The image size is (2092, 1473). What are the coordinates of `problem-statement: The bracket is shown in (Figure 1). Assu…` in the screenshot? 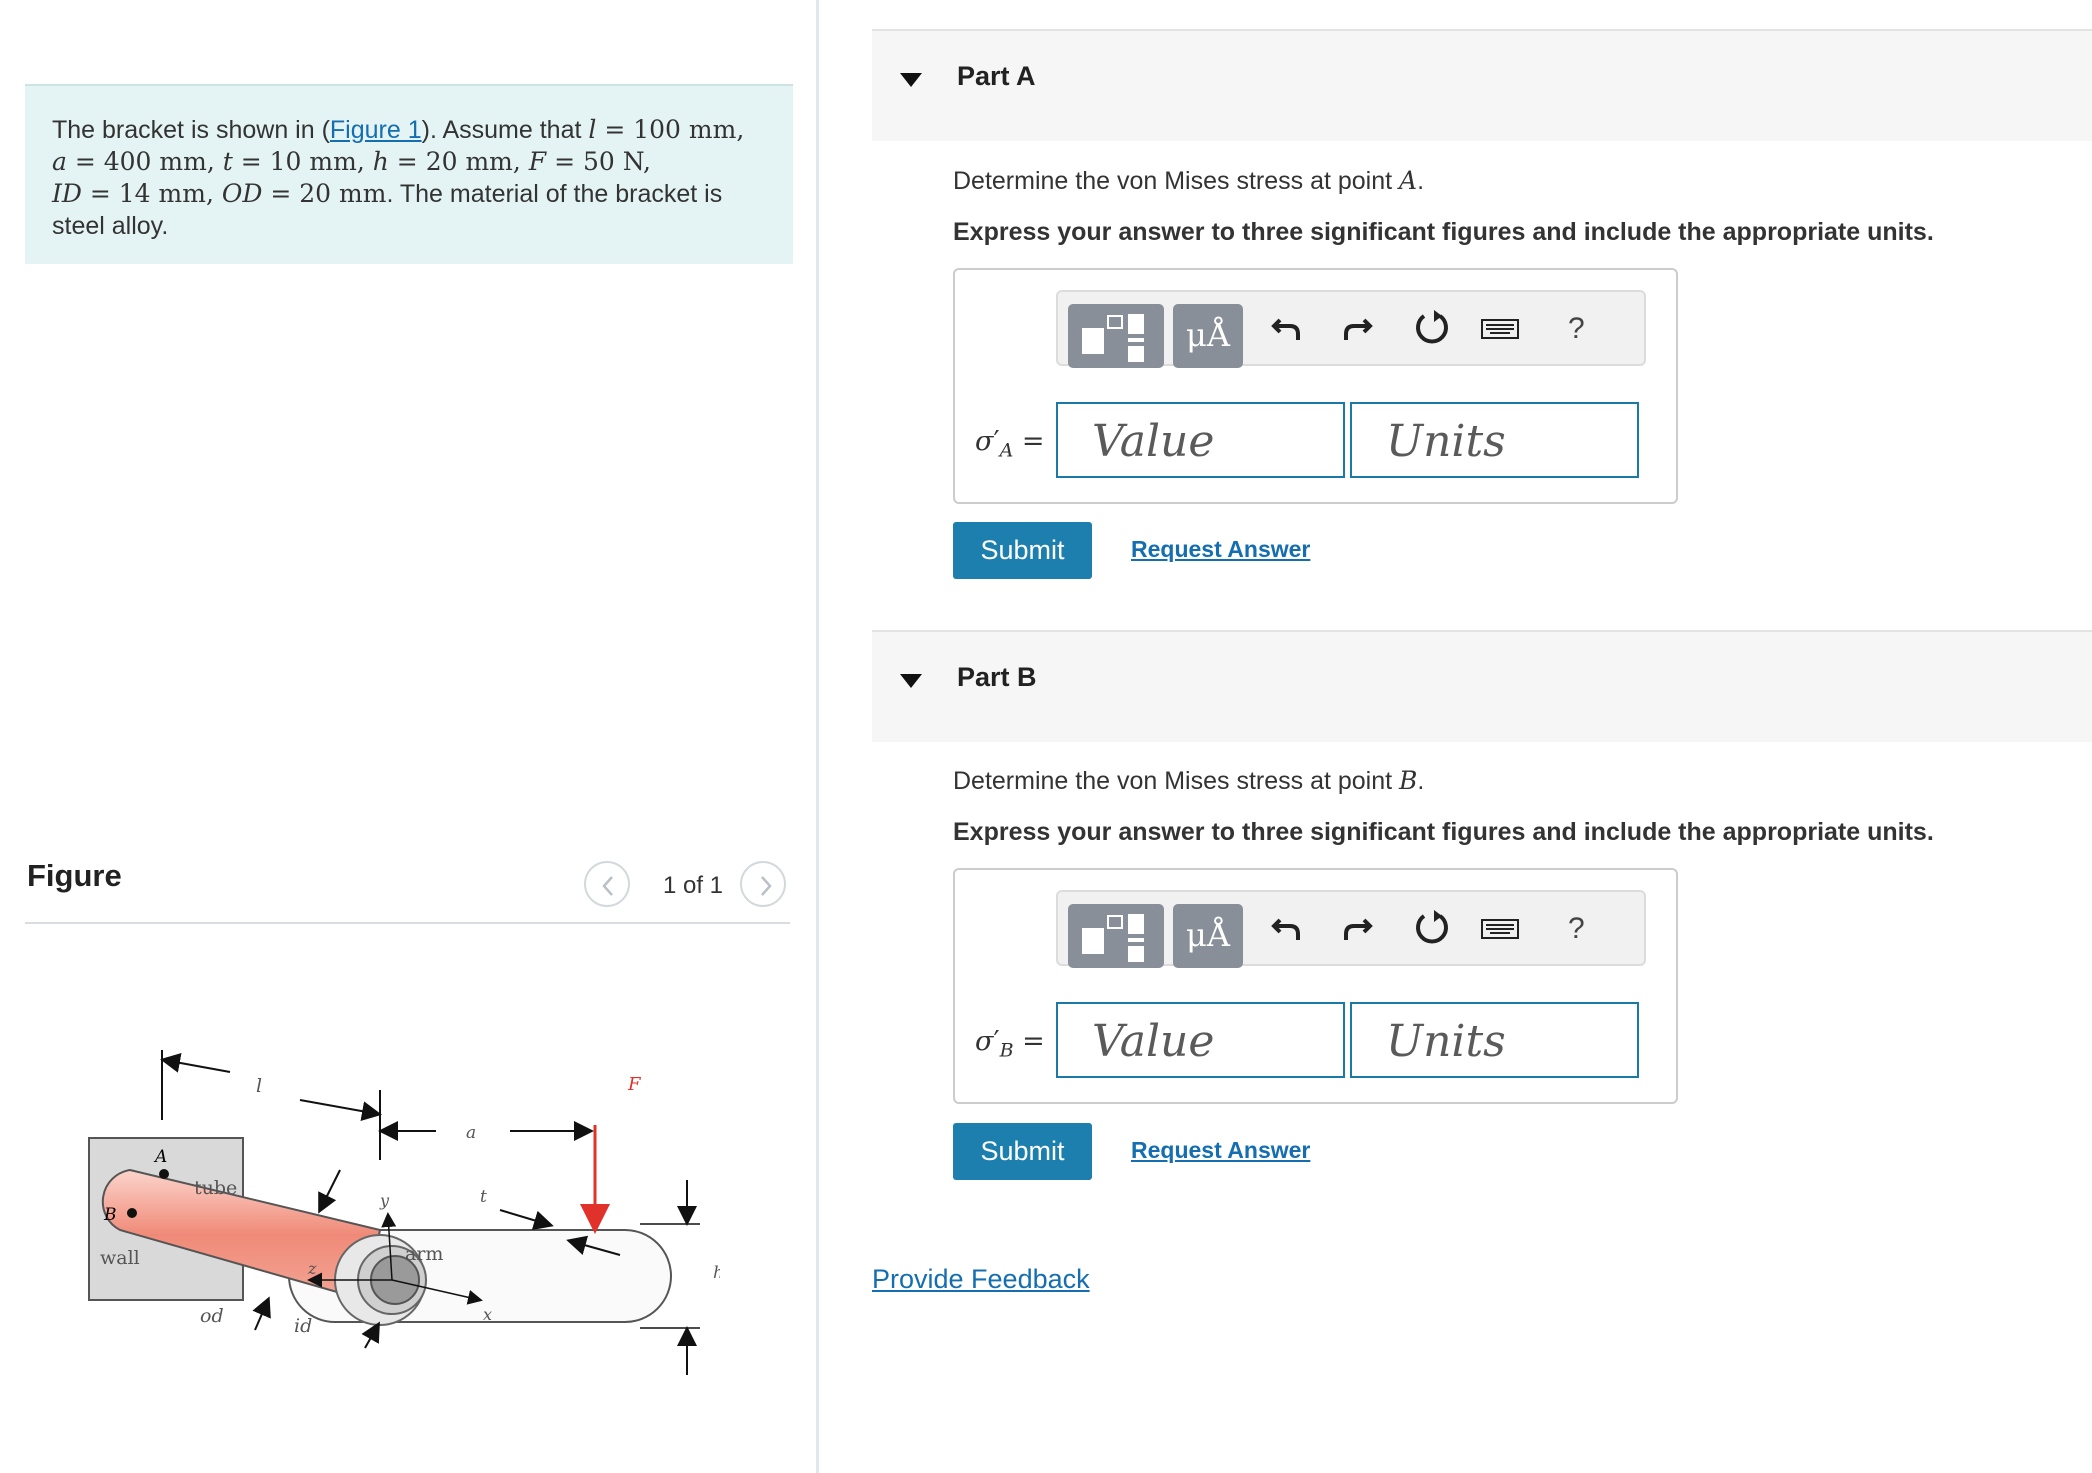 It's located at (409, 174).